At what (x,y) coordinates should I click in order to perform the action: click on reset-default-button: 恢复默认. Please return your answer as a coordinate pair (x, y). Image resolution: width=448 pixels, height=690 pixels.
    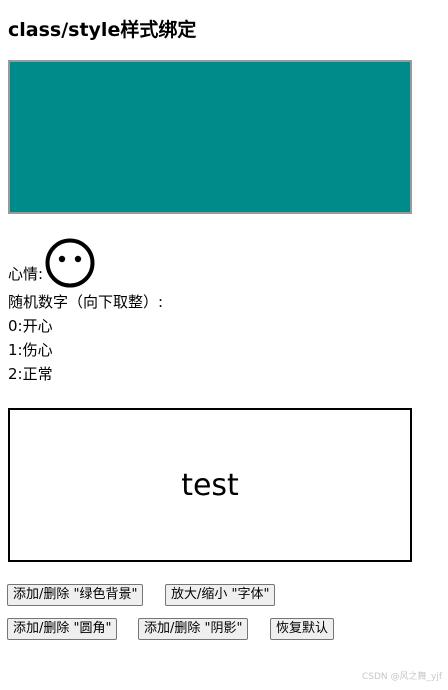
    Looking at the image, I should click on (302, 629).